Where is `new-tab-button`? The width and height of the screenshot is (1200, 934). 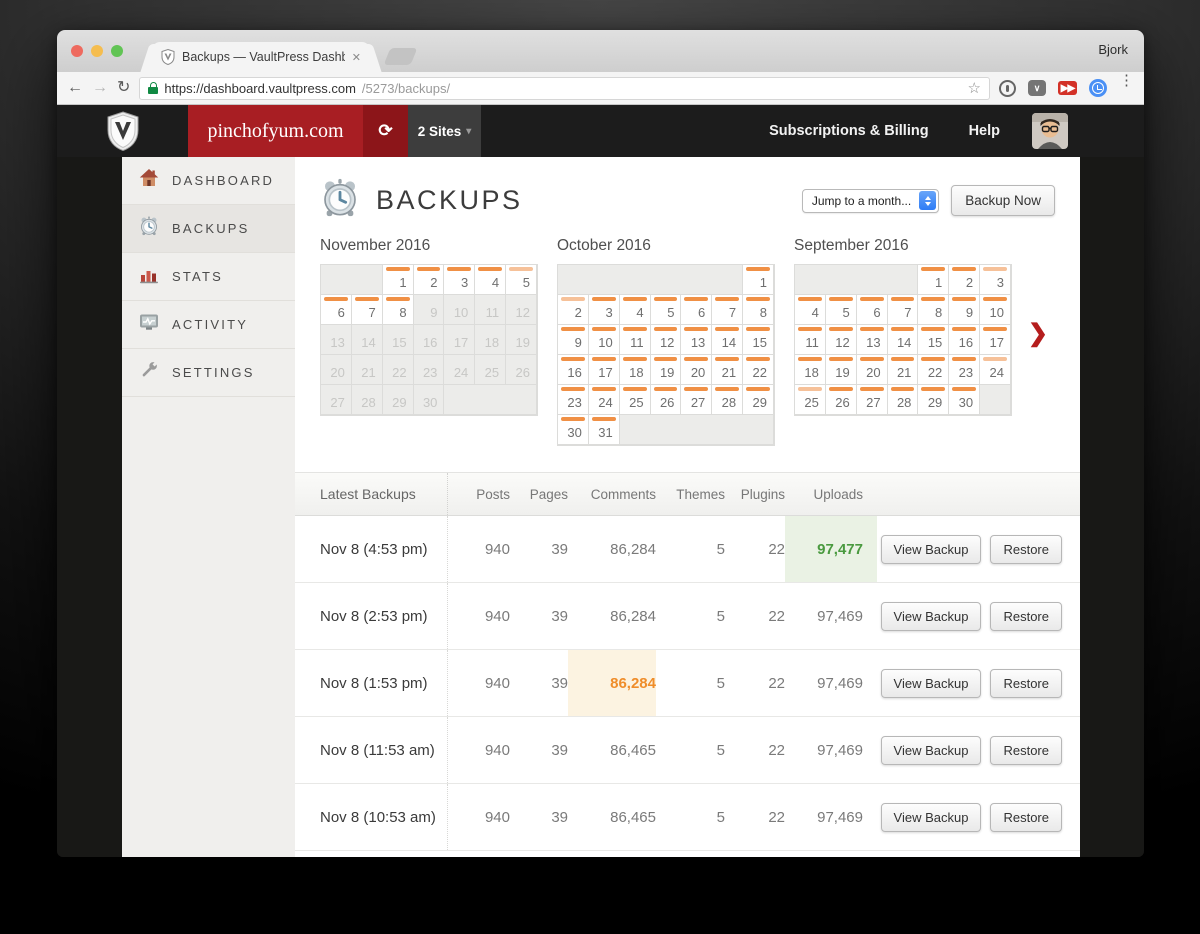 new-tab-button is located at coordinates (400, 56).